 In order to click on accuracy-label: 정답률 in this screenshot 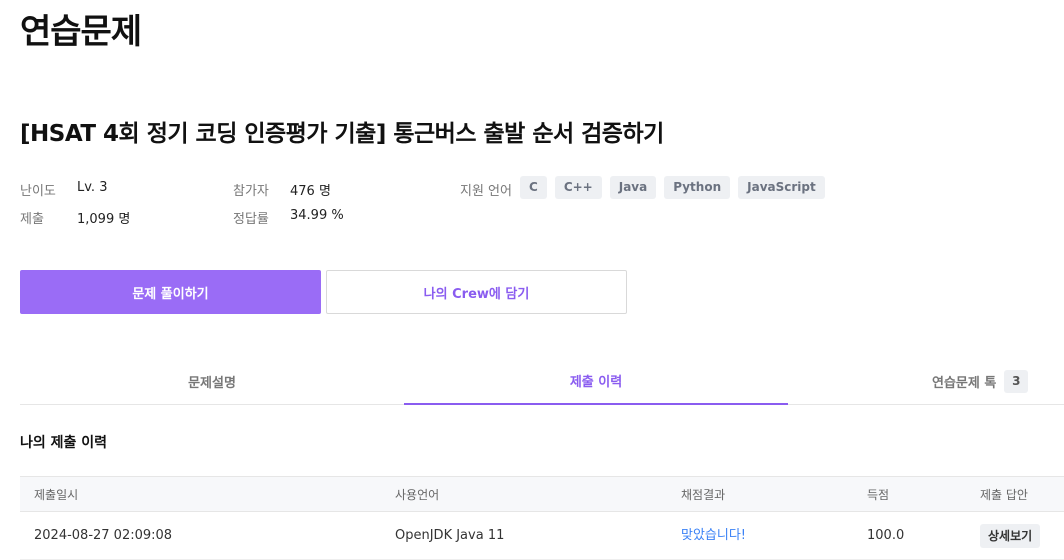, I will do `click(251, 219)`.